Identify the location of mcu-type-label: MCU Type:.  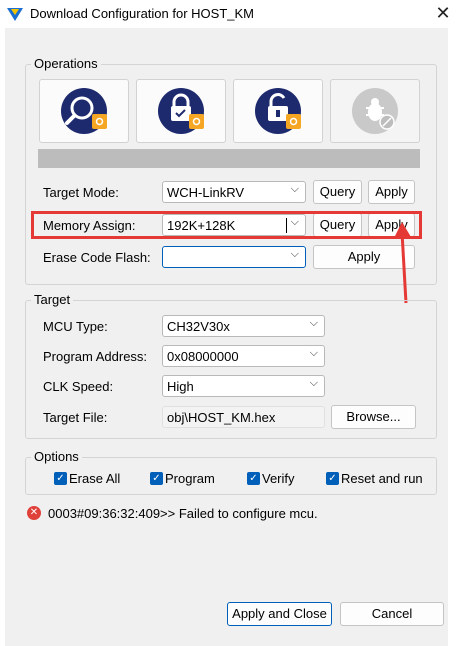
(75, 326).